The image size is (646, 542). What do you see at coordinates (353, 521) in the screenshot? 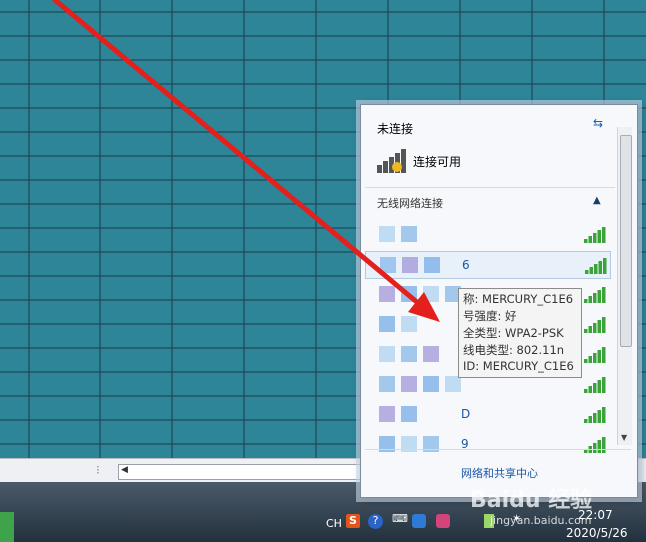
I see `input-method-icon: S` at bounding box center [353, 521].